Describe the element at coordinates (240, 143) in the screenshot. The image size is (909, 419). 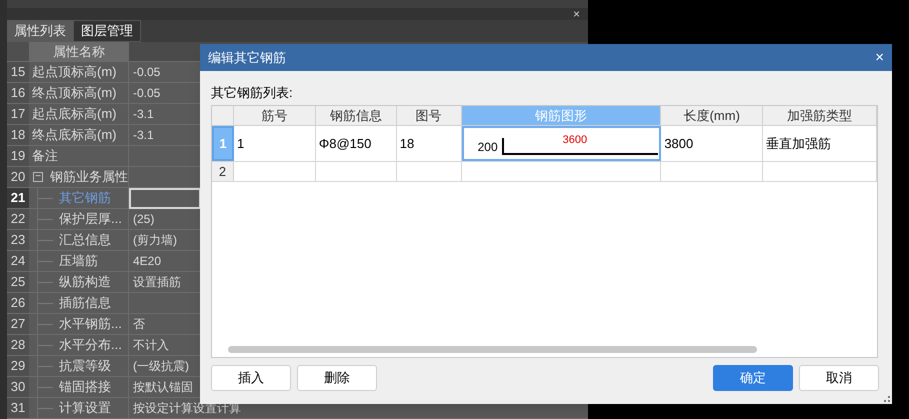
I see `table-cell-text: 1` at that location.